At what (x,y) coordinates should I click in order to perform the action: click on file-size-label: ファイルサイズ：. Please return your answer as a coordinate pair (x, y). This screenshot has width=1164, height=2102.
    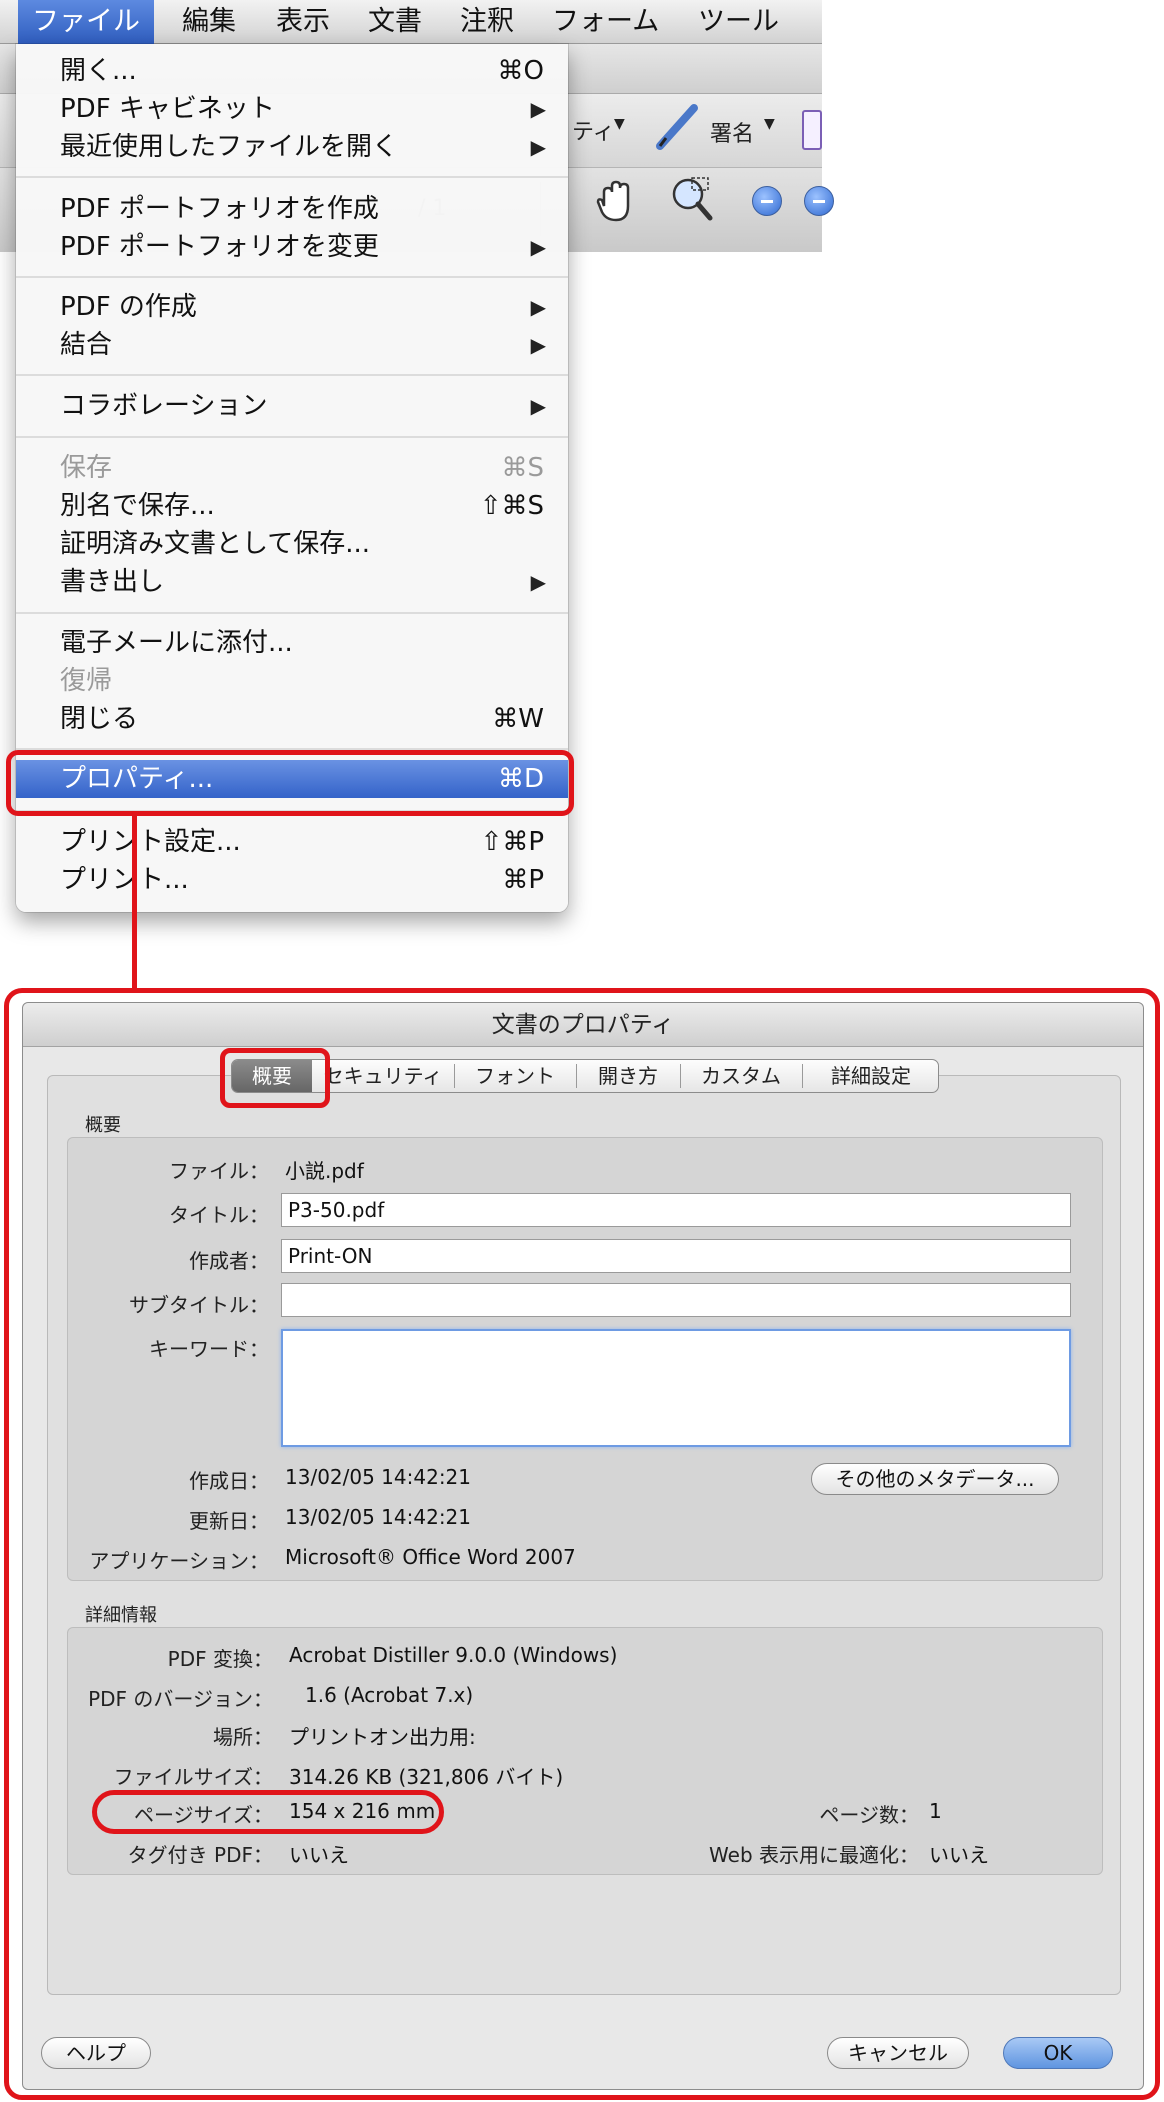
    Looking at the image, I should click on (193, 1777).